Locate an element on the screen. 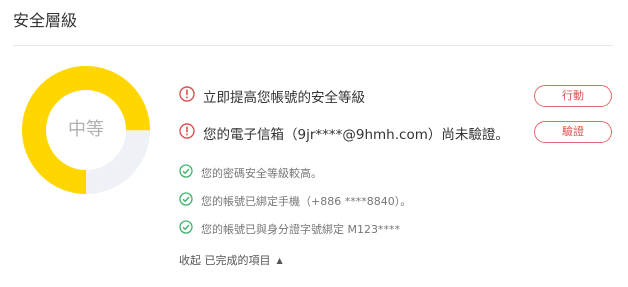 The image size is (628, 287). verify-button: 驗證 is located at coordinates (573, 132).